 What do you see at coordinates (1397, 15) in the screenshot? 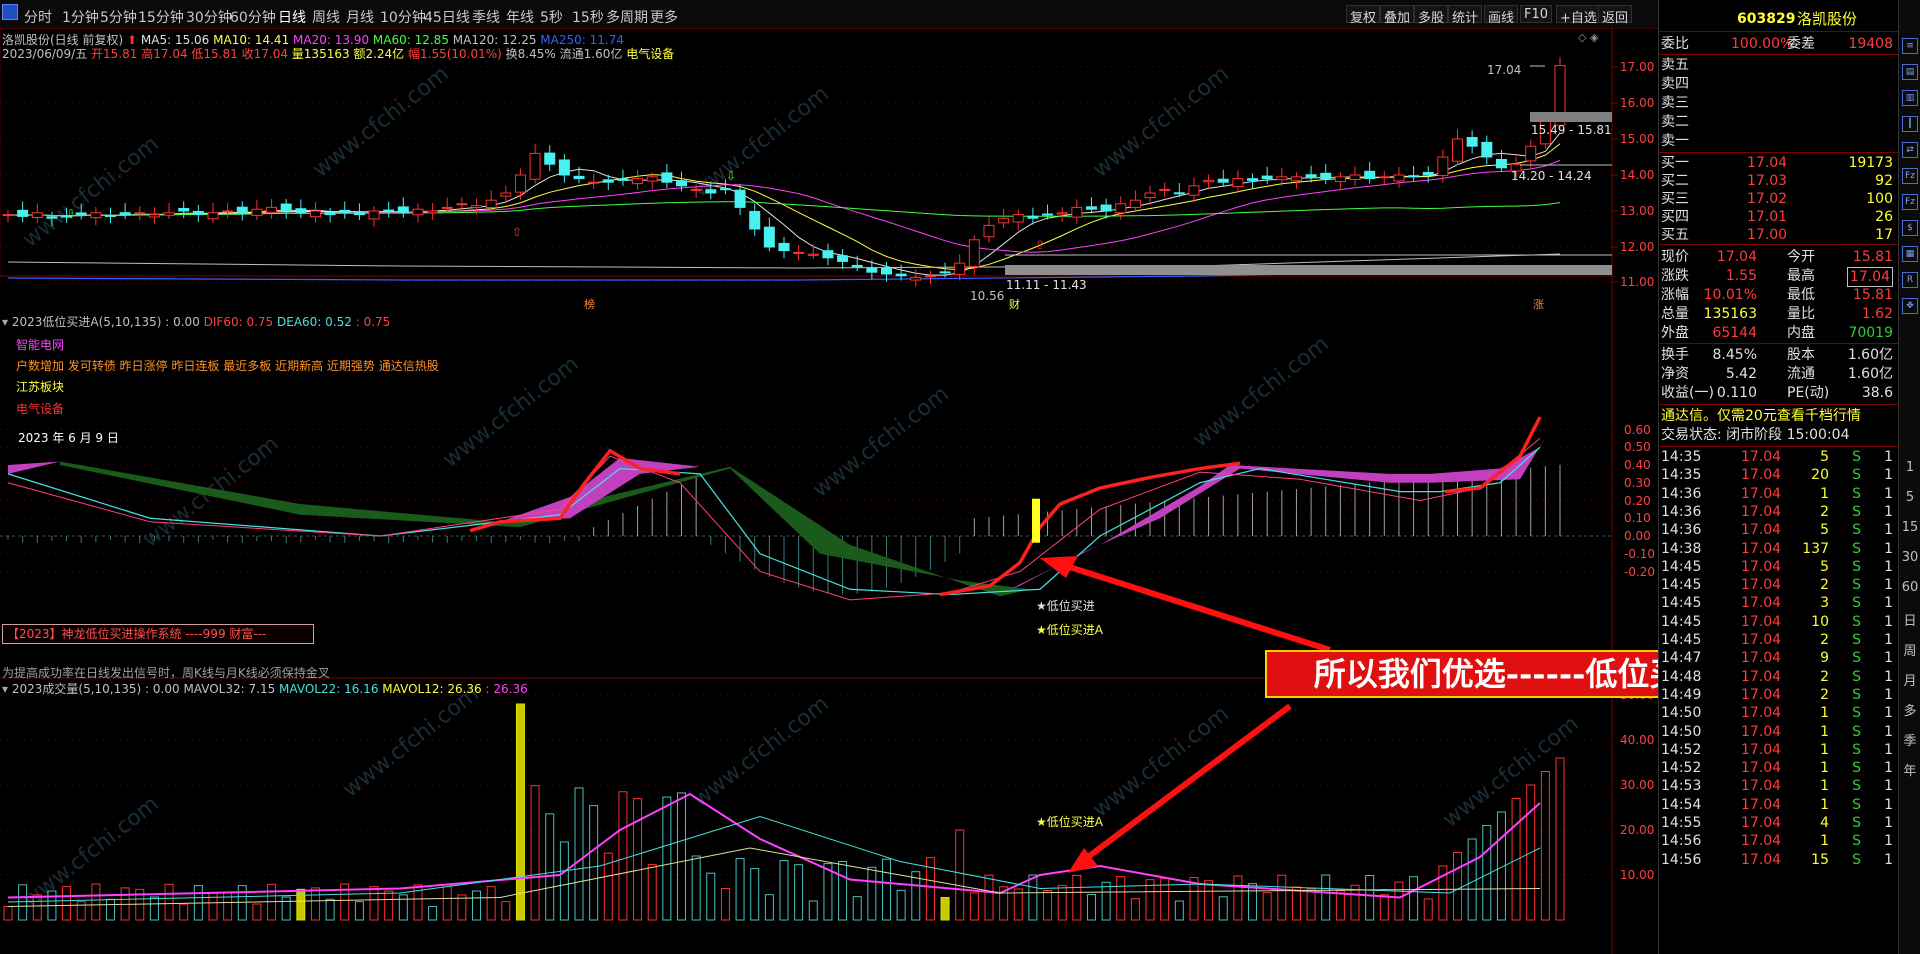
I see `tool-button-1: 叠加` at bounding box center [1397, 15].